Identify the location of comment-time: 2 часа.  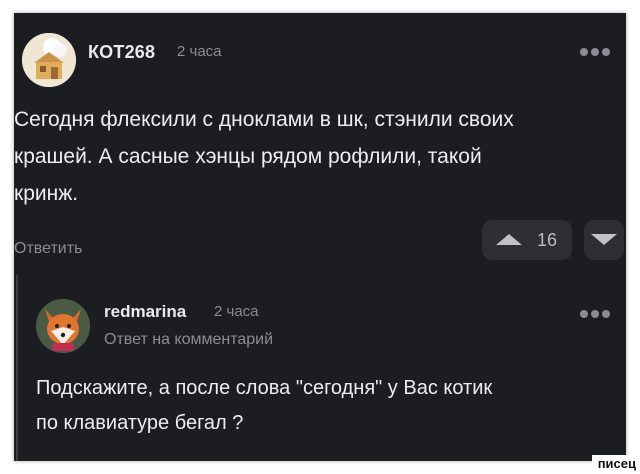
(199, 51).